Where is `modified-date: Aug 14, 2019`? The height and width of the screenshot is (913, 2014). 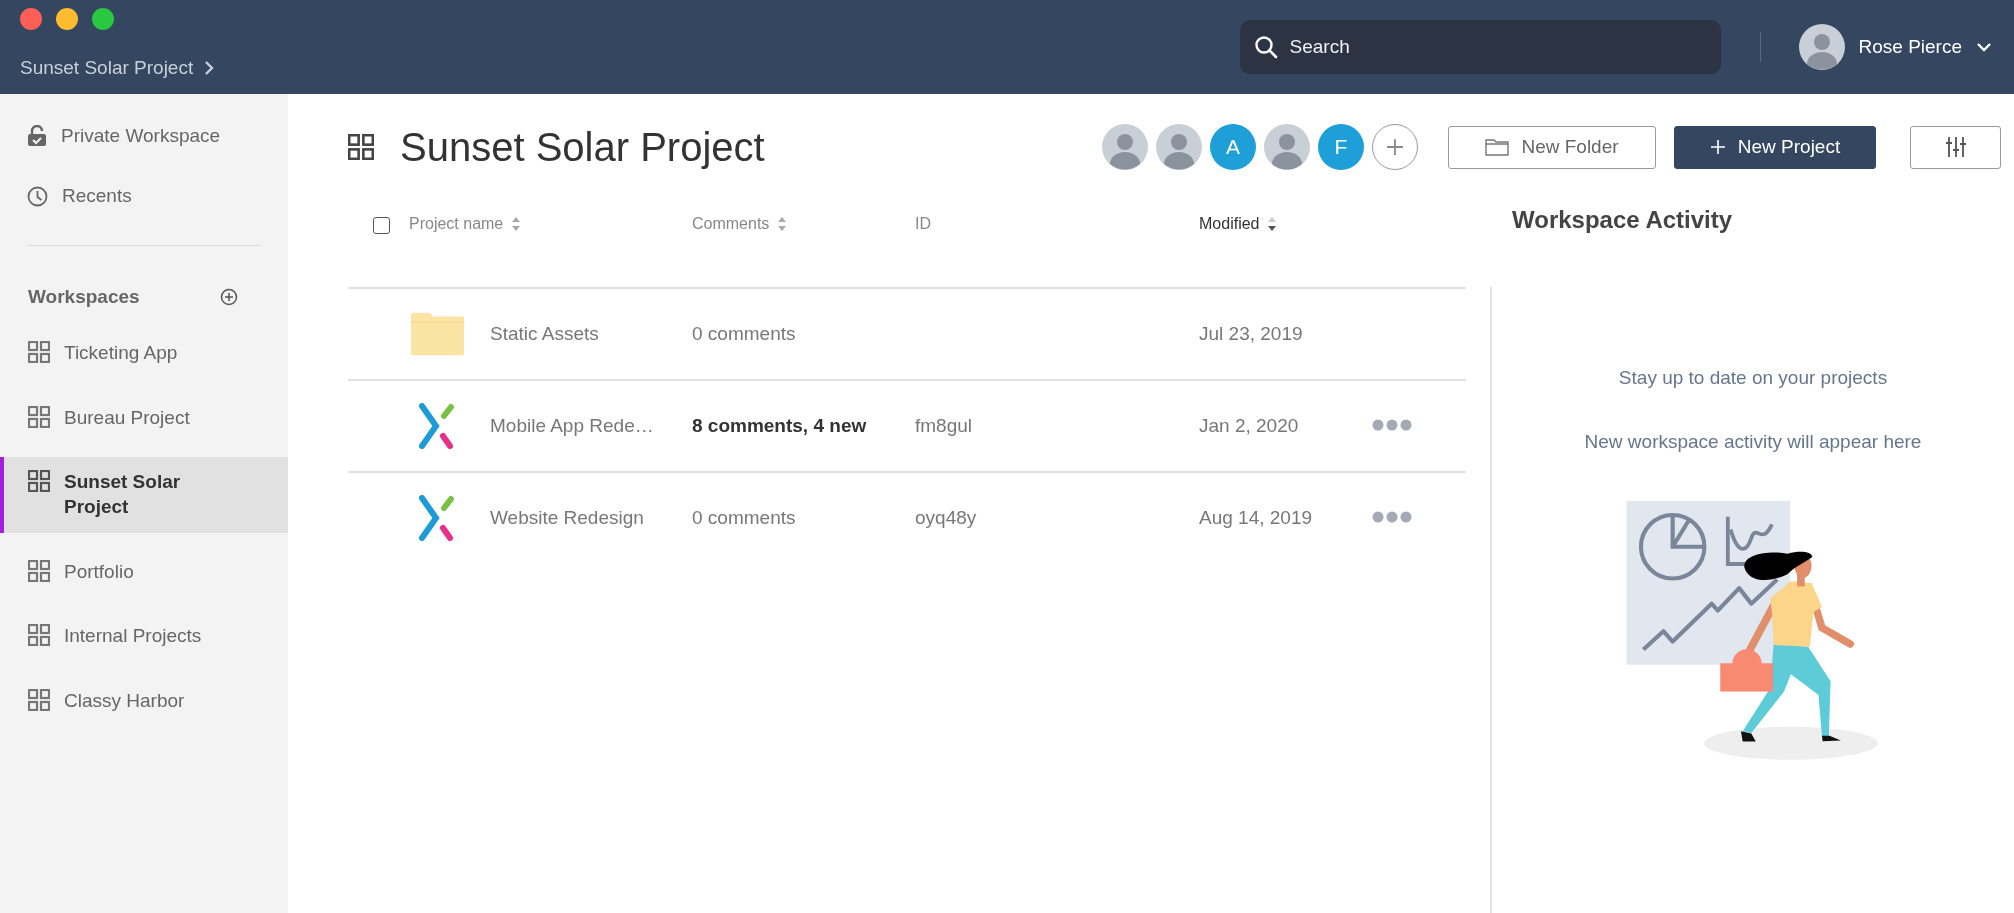
modified-date: Aug 14, 2019 is located at coordinates (1256, 517).